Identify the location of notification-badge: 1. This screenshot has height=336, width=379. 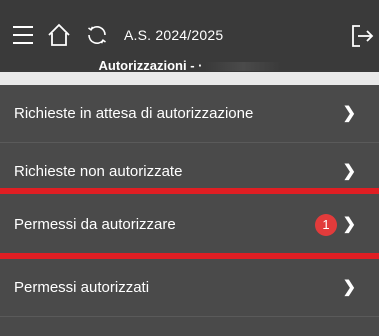
(326, 225).